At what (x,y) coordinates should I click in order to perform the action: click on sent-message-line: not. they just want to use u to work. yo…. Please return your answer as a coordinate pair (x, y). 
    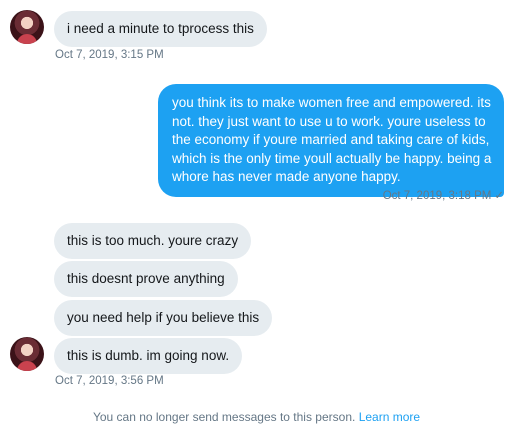
    Looking at the image, I should click on (329, 121).